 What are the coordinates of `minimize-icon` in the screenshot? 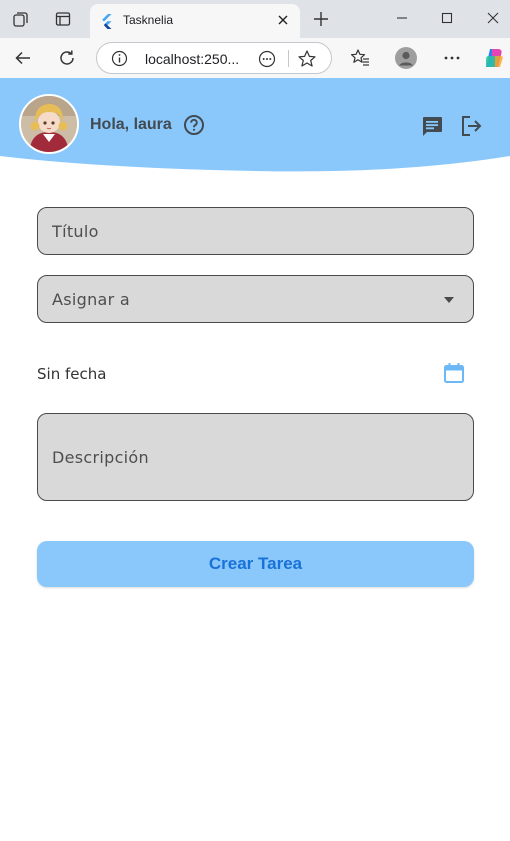 It's located at (402, 18).